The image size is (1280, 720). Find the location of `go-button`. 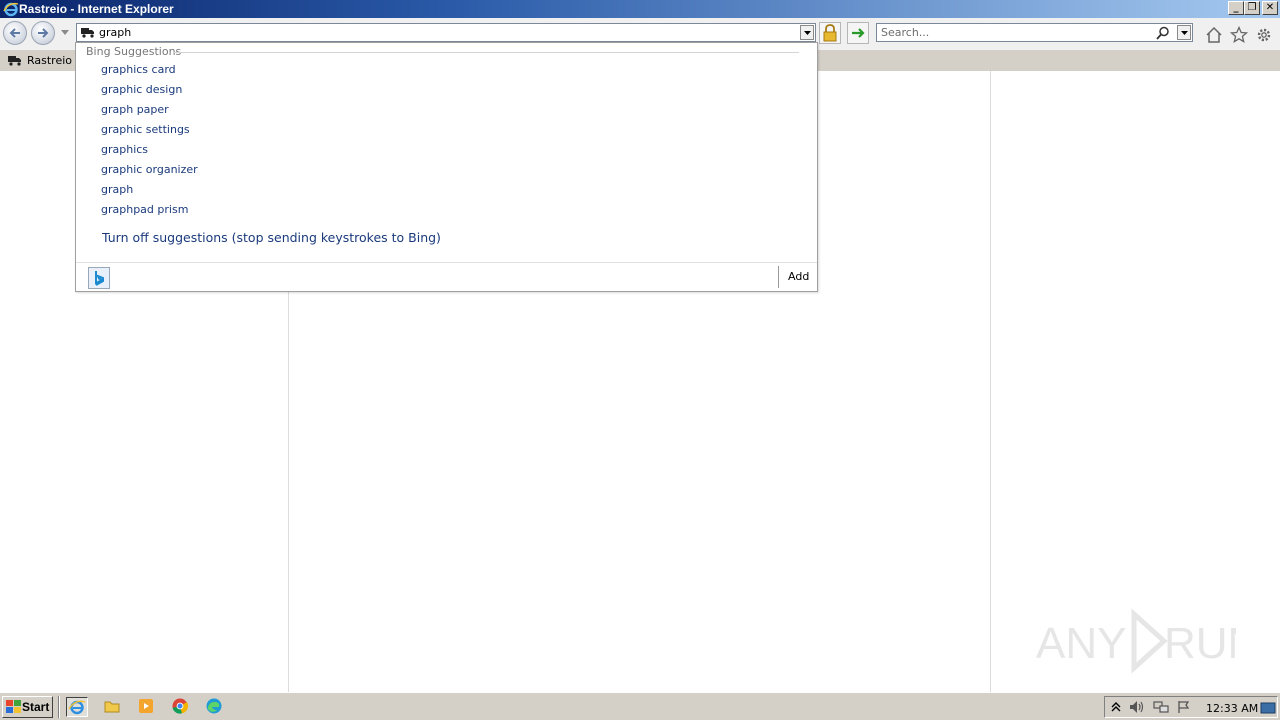

go-button is located at coordinates (858, 33).